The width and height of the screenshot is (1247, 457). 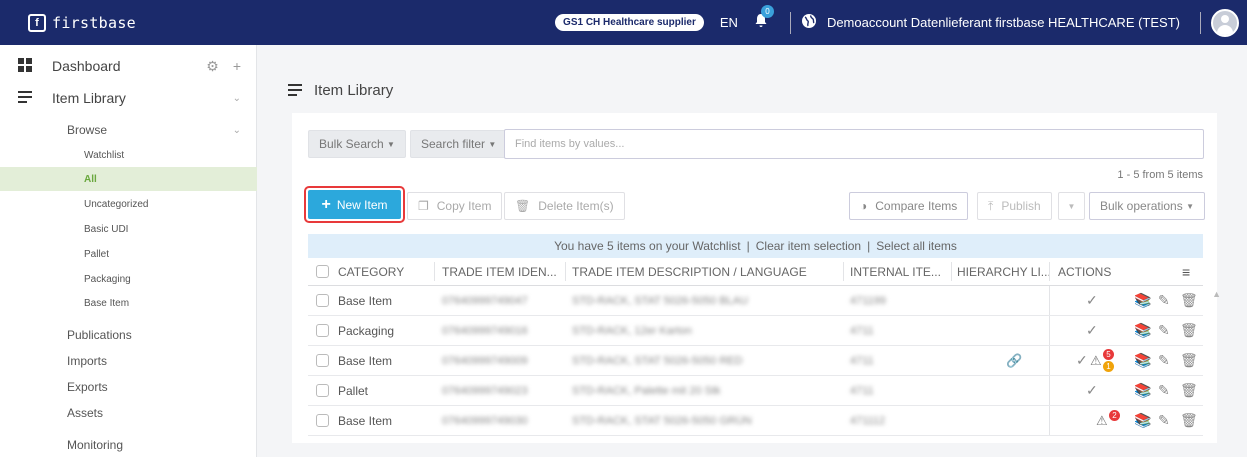 I want to click on language-selector: EN, so click(x=729, y=22).